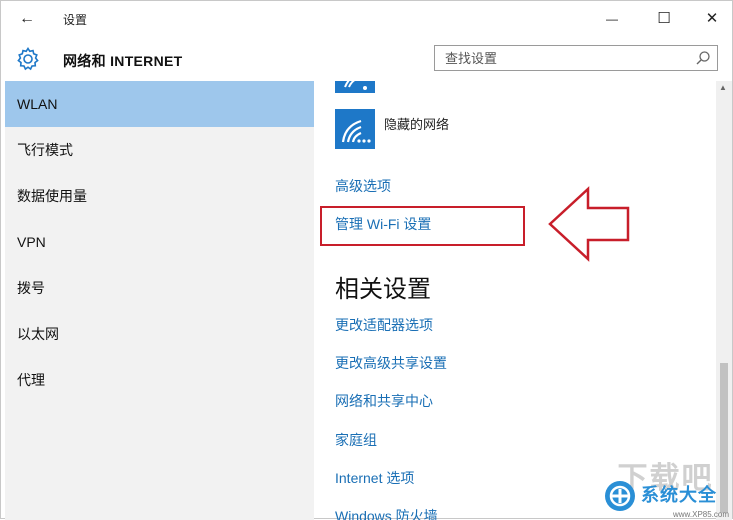  What do you see at coordinates (703, 58) in the screenshot?
I see `search-icon` at bounding box center [703, 58].